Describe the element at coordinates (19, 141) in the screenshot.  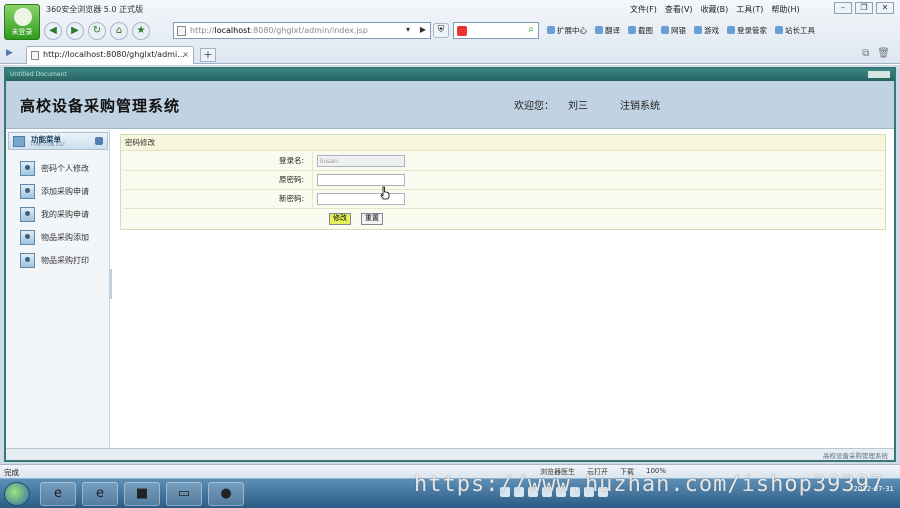
I see `menu-icon` at that location.